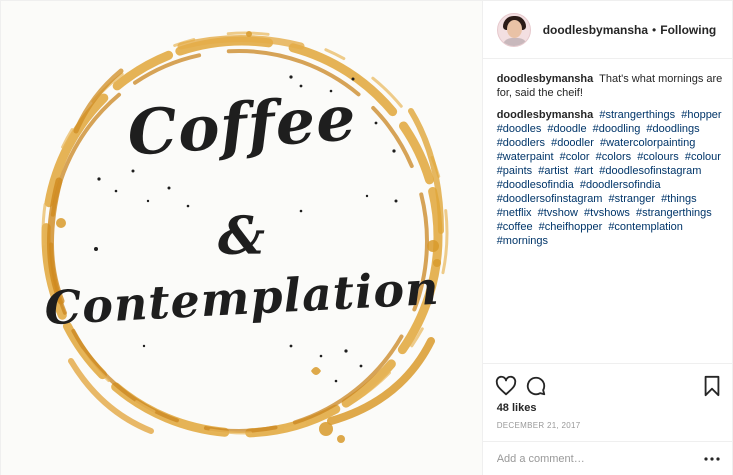  I want to click on bookmark-icon, so click(712, 386).